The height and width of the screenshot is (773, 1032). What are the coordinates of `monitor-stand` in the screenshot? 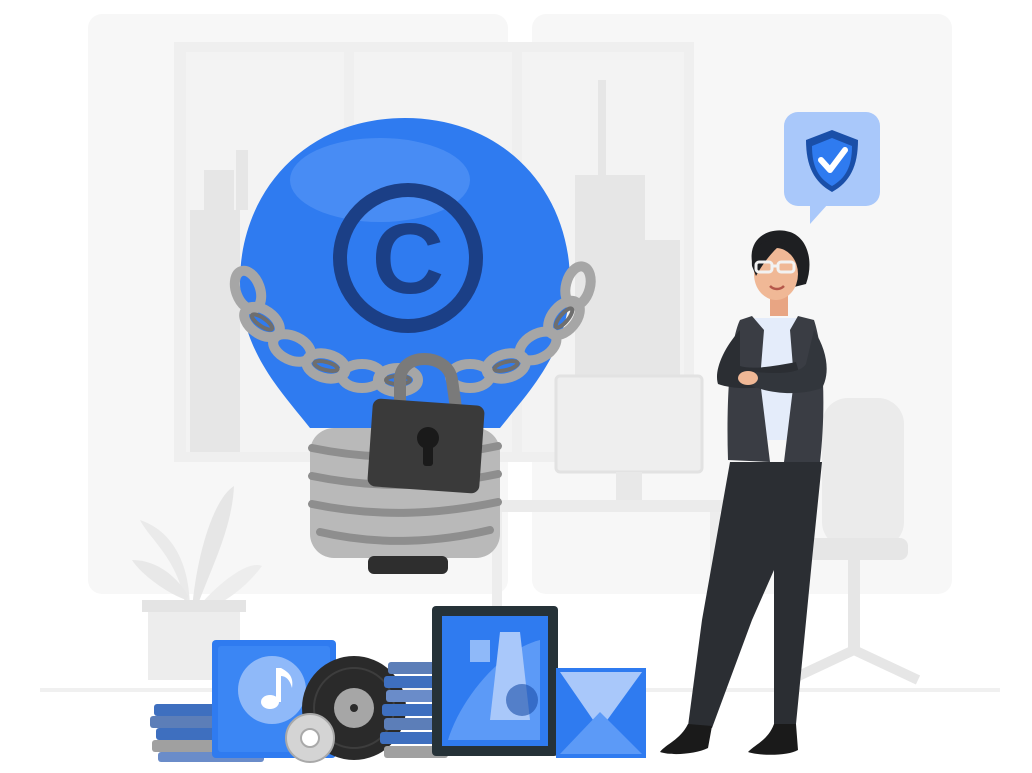 It's located at (629, 486).